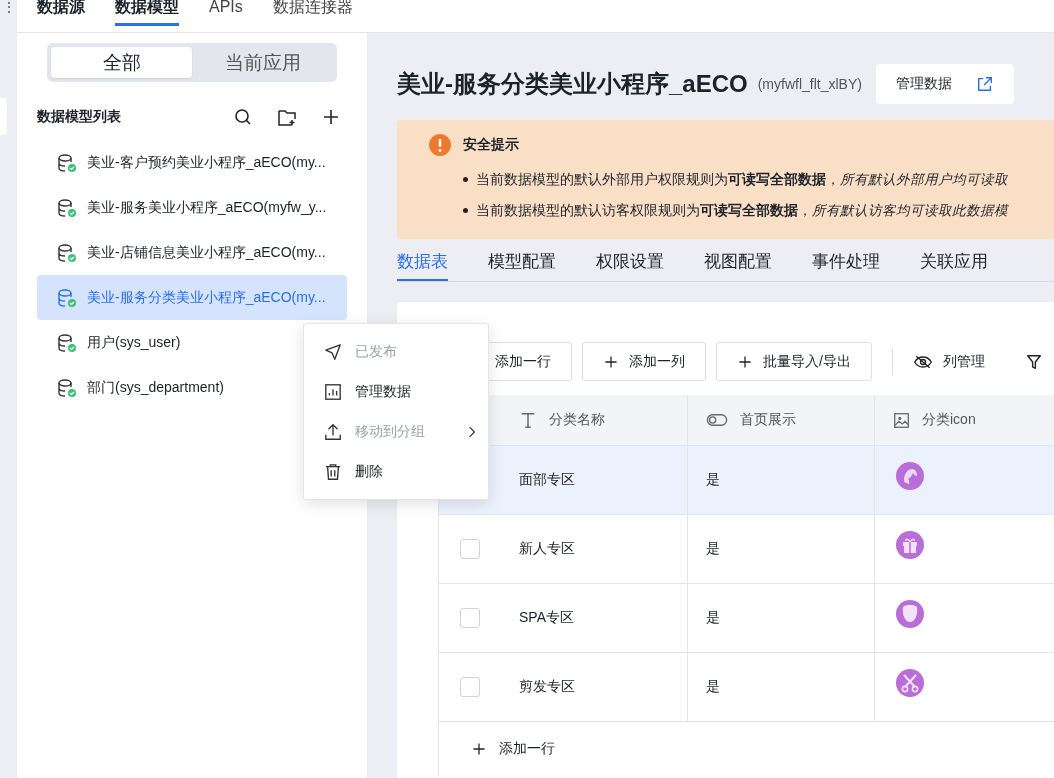 The image size is (1054, 778). Describe the element at coordinates (644, 361) in the screenshot. I see `toolbar-button: 添加一列` at that location.